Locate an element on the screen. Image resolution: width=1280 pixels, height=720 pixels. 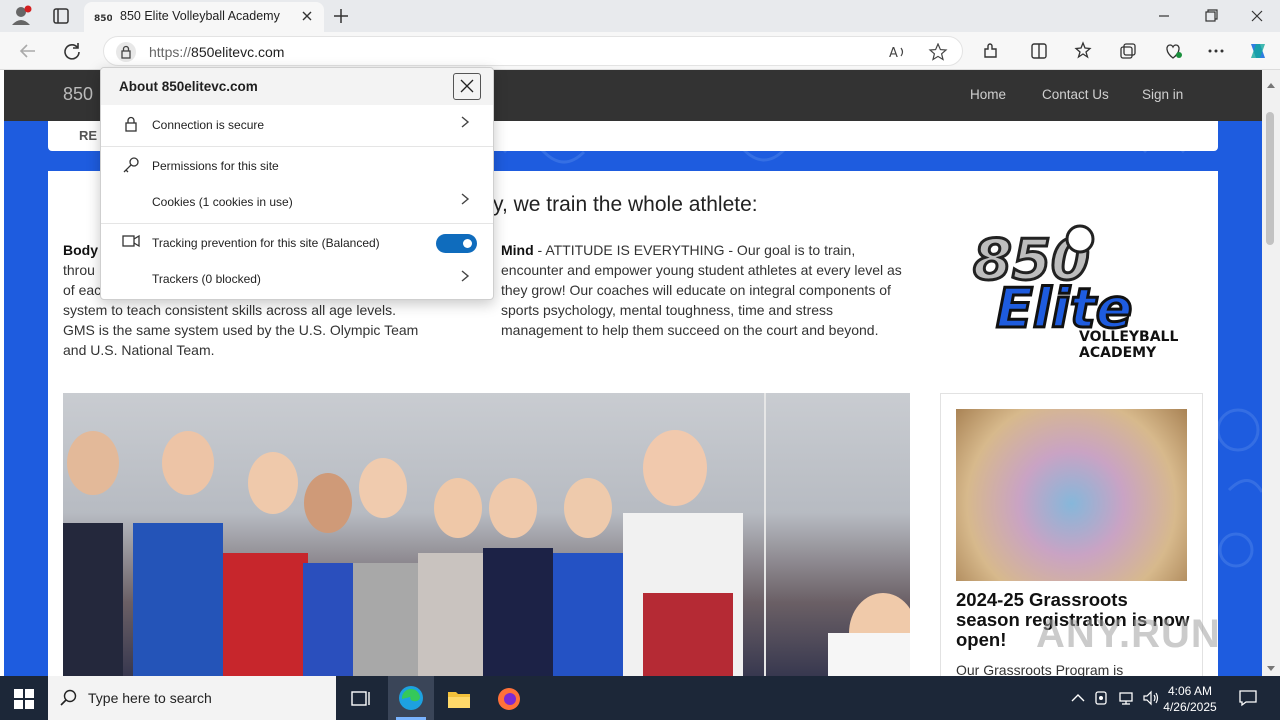
scroll-down-icon is located at coordinates (1271, 665).